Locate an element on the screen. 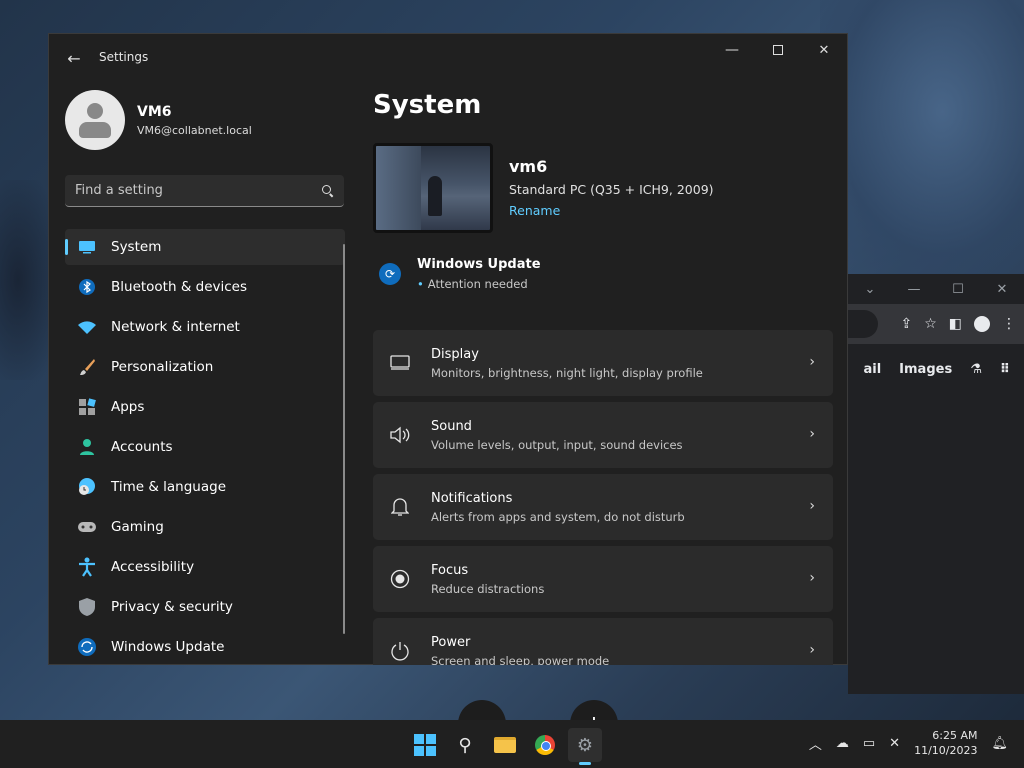 The image size is (1024, 768). sidebar-item-label: Windows Update is located at coordinates (168, 647).